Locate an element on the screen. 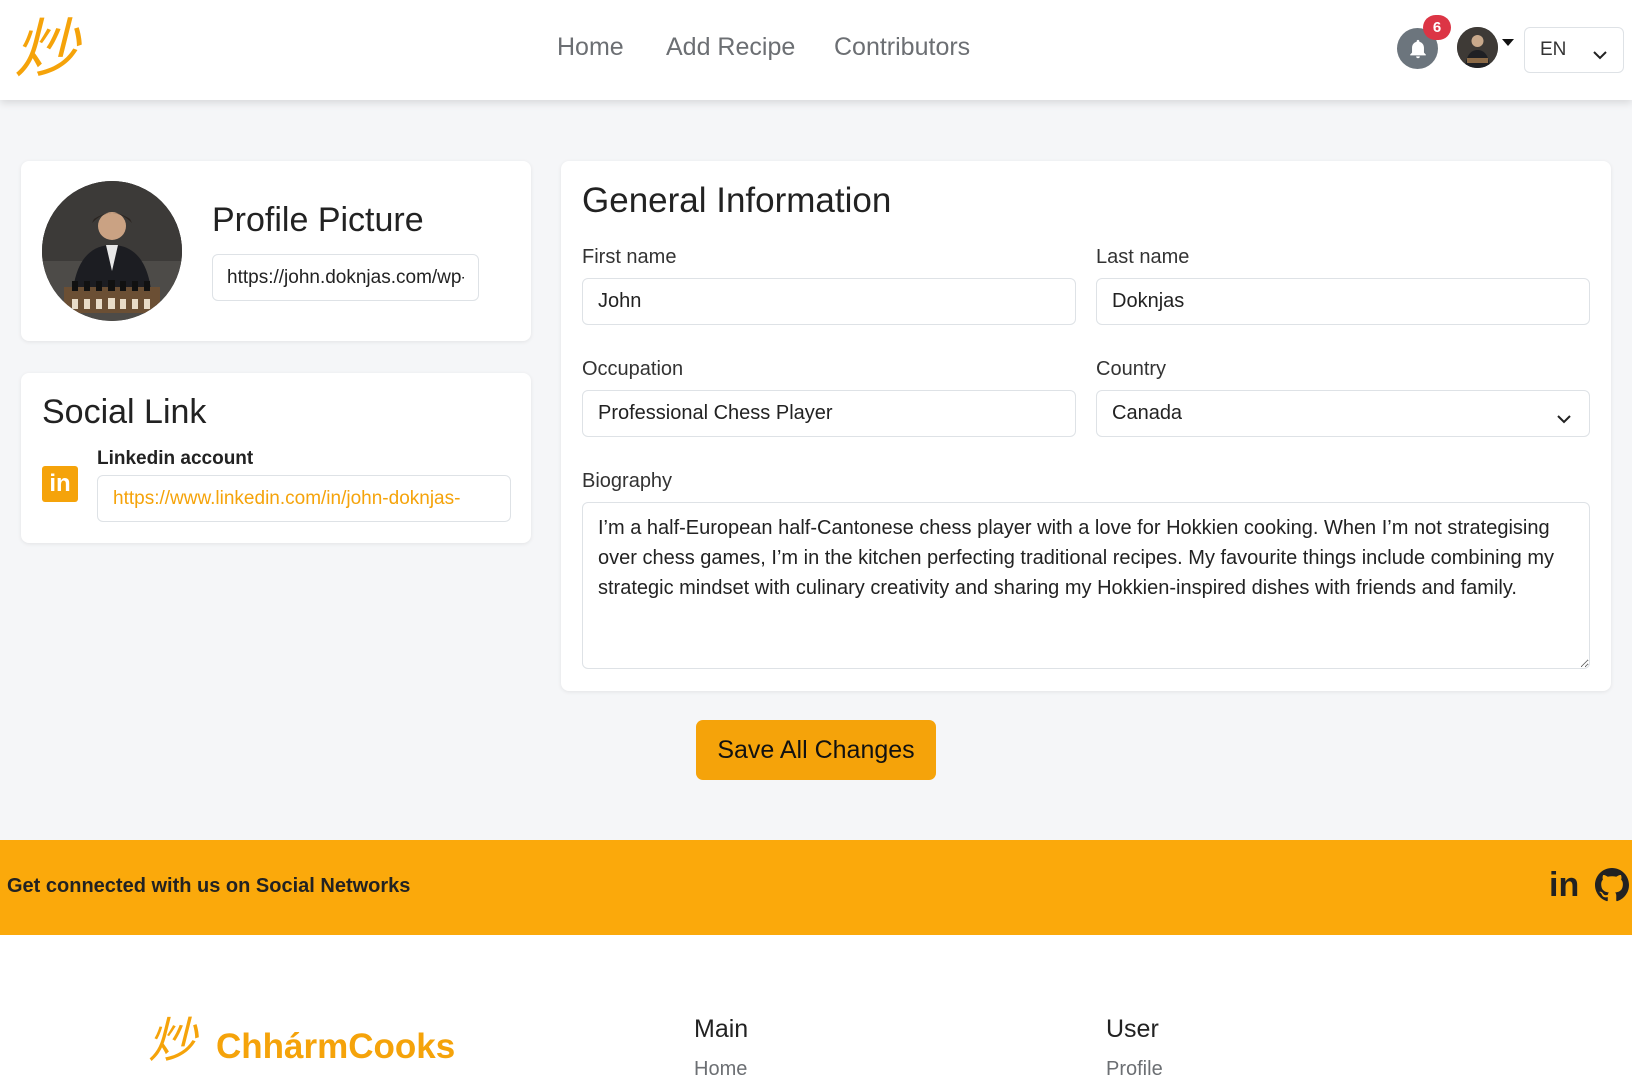  occupation-label: Occupation is located at coordinates (633, 369).